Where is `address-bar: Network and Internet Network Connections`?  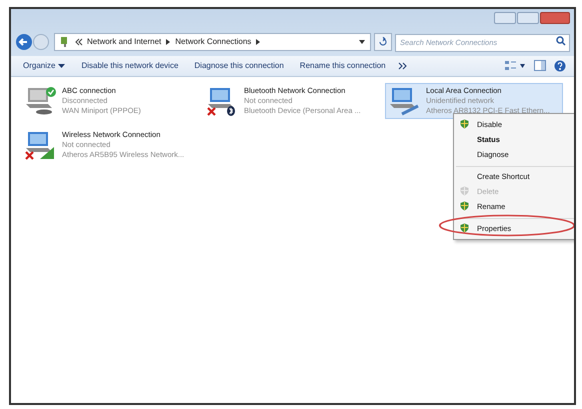 address-bar: Network and Internet Network Connections is located at coordinates (212, 41).